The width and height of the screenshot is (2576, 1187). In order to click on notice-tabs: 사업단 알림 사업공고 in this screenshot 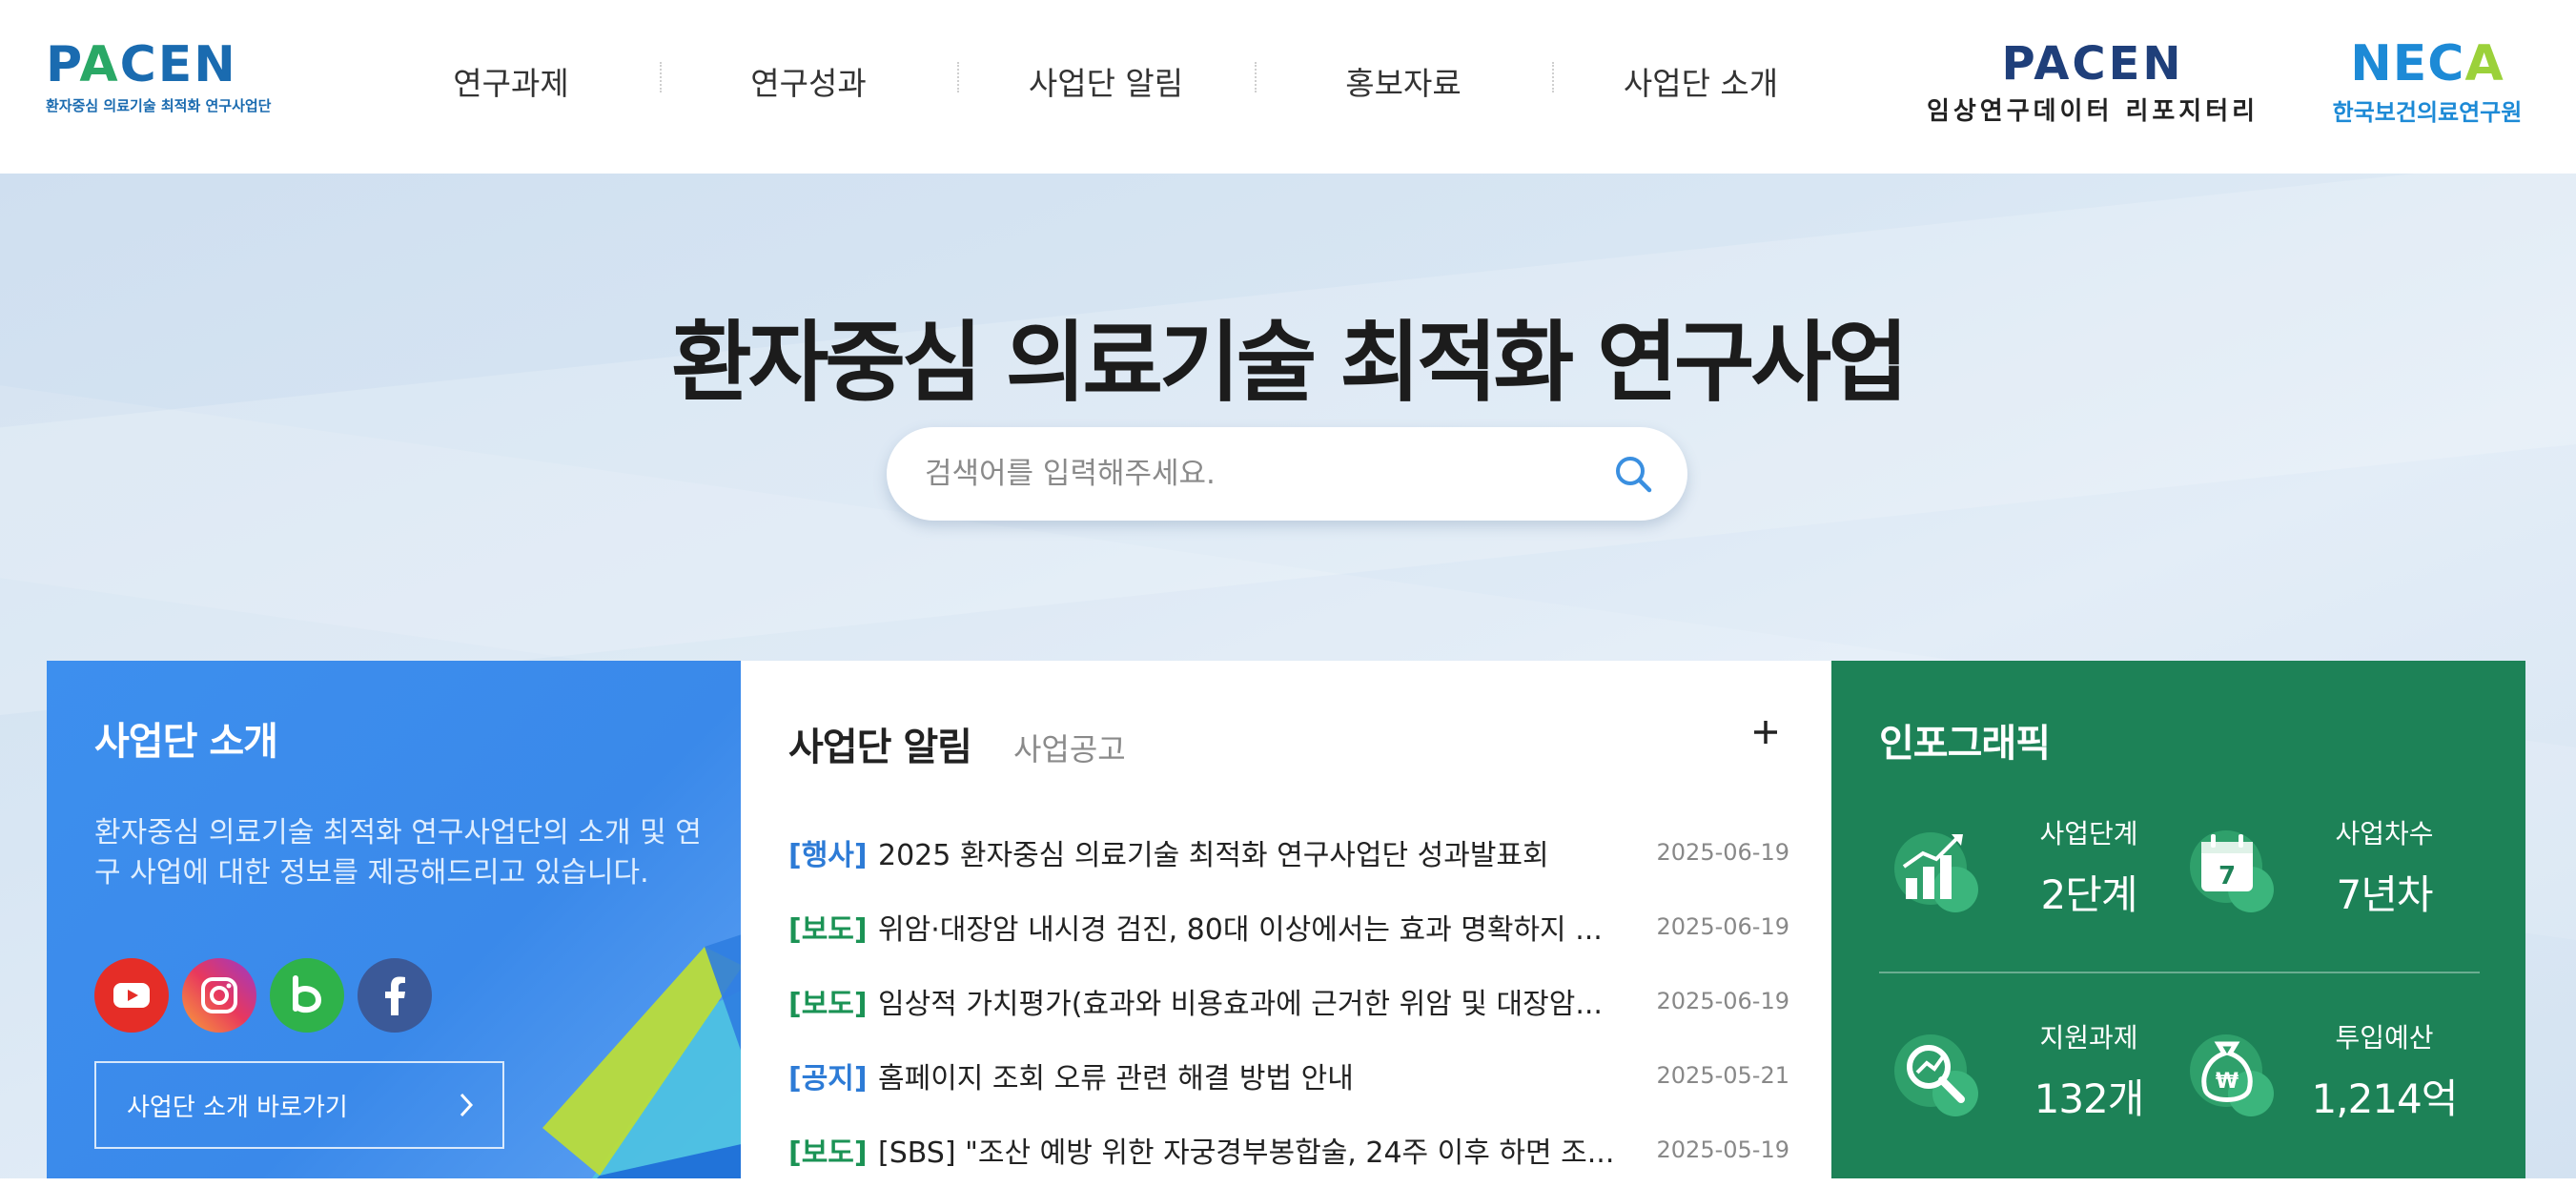, I will do `click(957, 743)`.